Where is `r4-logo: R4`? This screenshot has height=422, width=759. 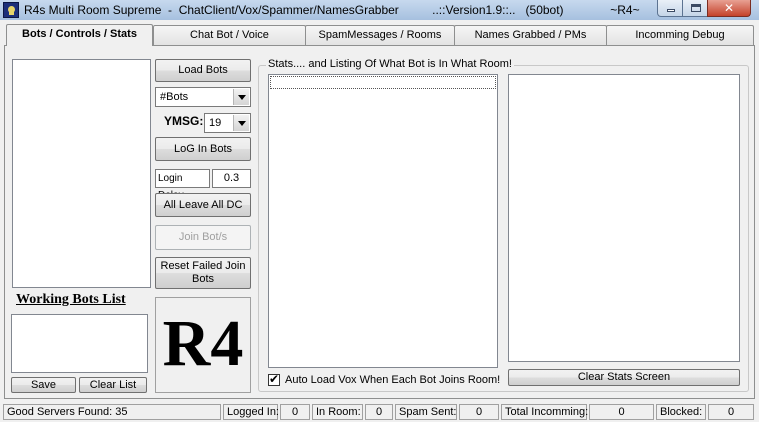
r4-logo: R4 is located at coordinates (203, 343).